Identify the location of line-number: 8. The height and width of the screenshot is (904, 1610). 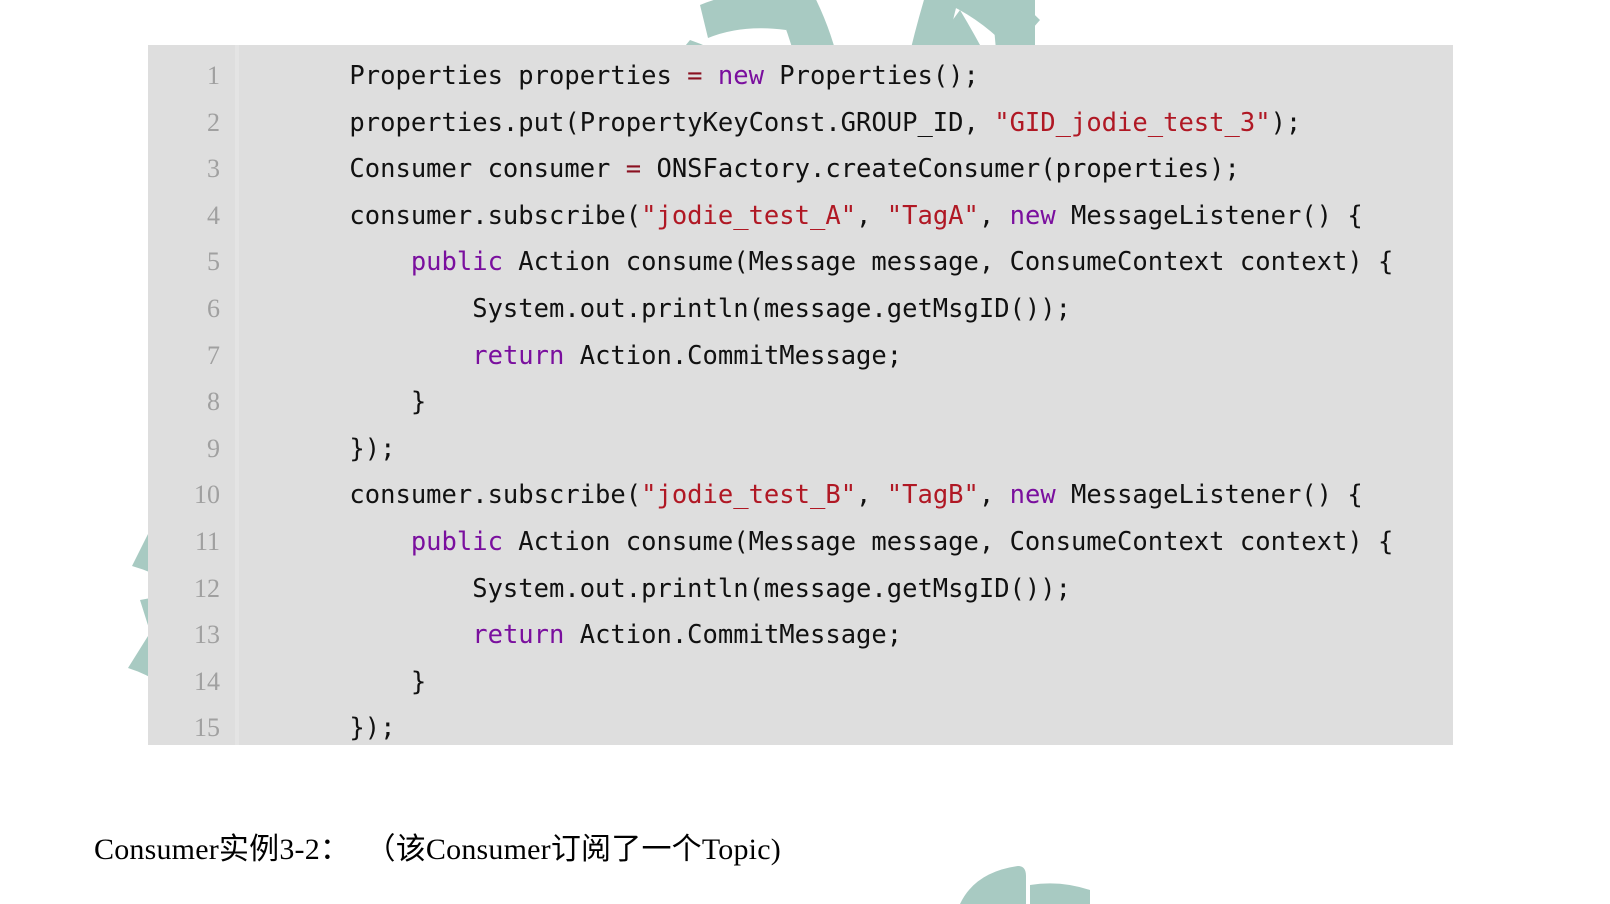
(213, 402).